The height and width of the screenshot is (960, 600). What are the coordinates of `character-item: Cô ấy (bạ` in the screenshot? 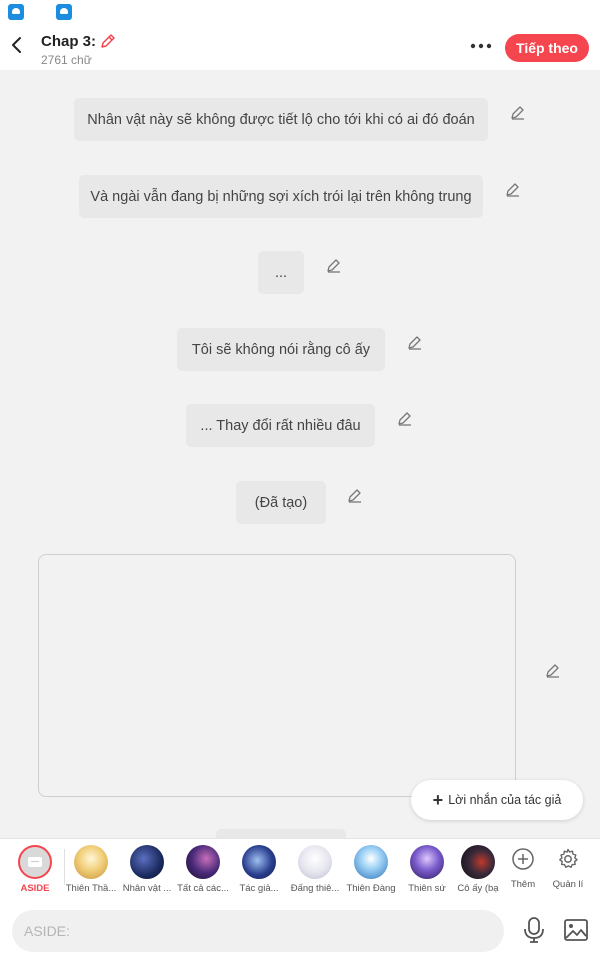 It's located at (478, 871).